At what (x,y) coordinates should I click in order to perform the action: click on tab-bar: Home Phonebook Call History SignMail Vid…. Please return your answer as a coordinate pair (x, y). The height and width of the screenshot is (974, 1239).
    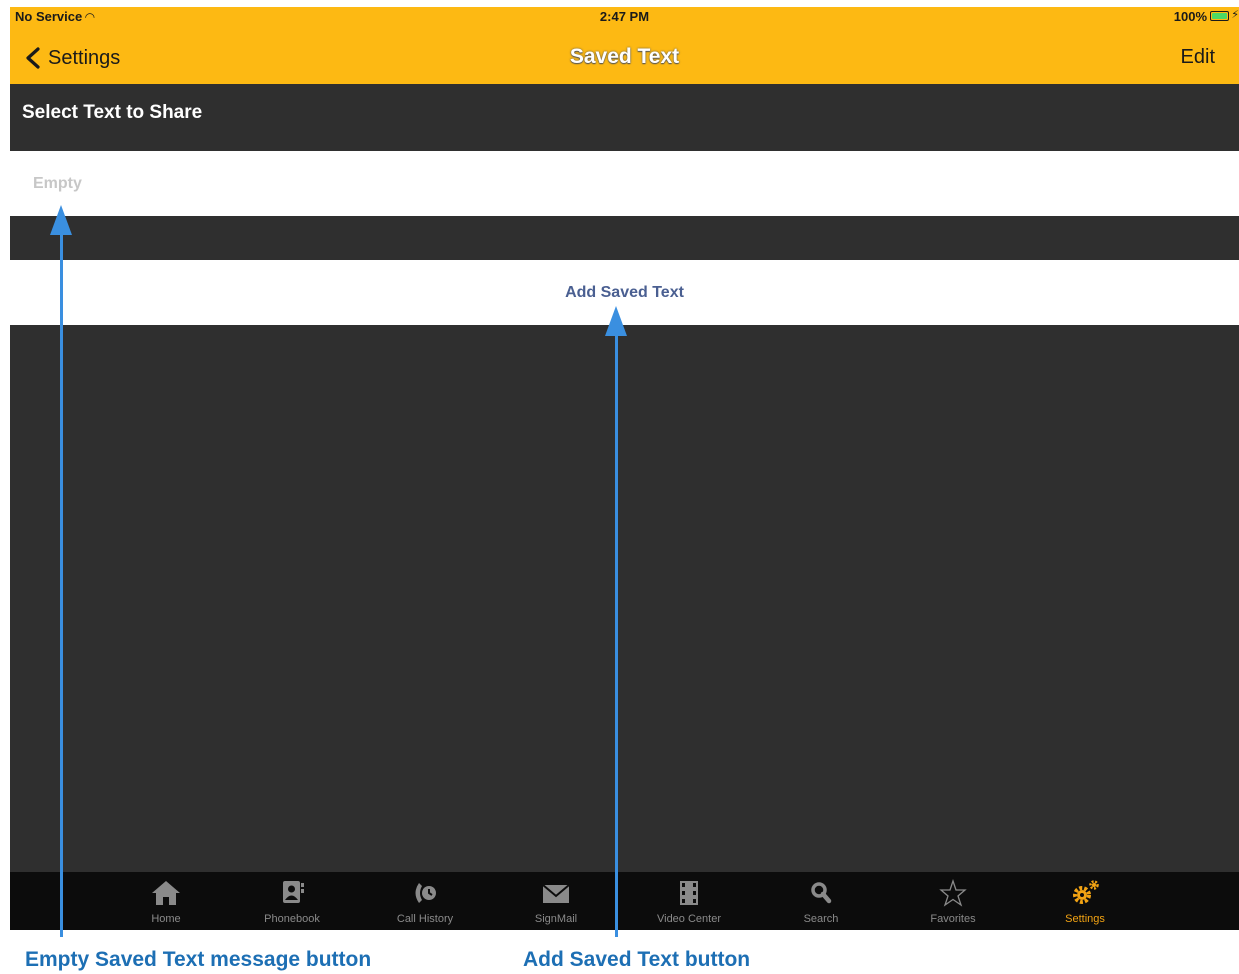
    Looking at the image, I should click on (624, 901).